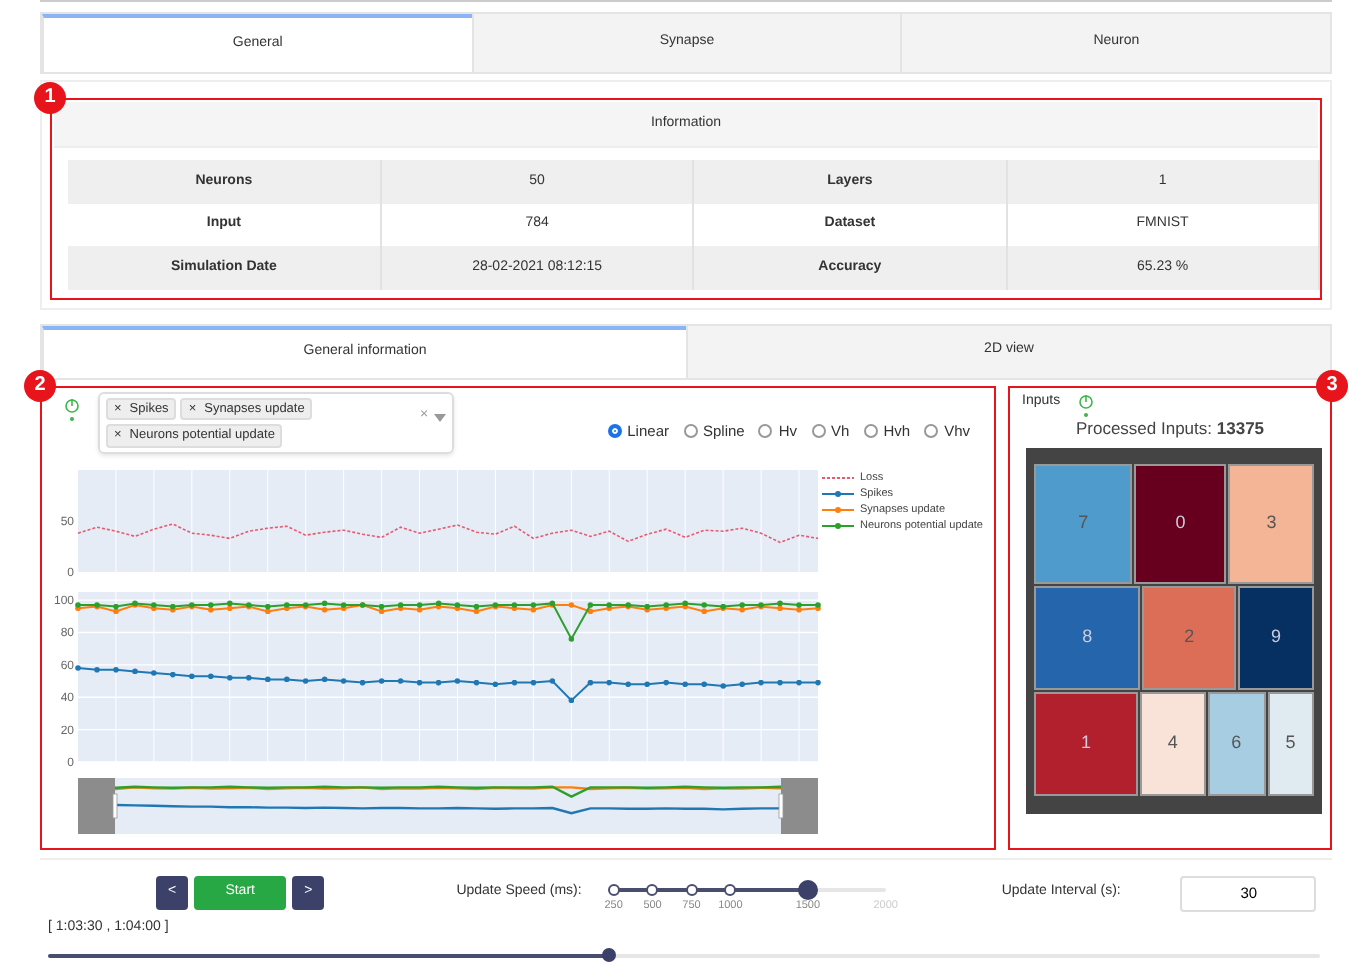 Image resolution: width=1372 pixels, height=974 pixels. What do you see at coordinates (1173, 743) in the screenshot?
I see `treemap-cell: 4` at bounding box center [1173, 743].